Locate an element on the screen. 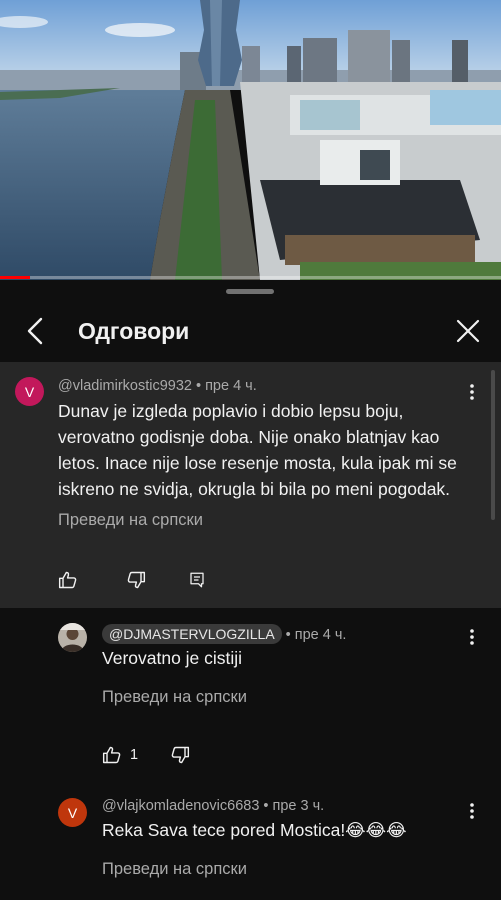 The image size is (501, 900). comment-meta: @DJMASTERVLOGZILLA • пре 4 ч. is located at coordinates (224, 634).